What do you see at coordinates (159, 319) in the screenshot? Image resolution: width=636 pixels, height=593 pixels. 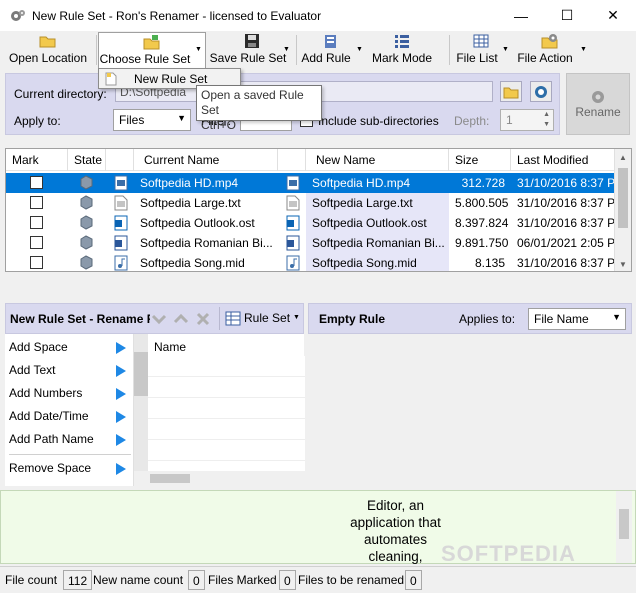 I see `move-down-icon` at bounding box center [159, 319].